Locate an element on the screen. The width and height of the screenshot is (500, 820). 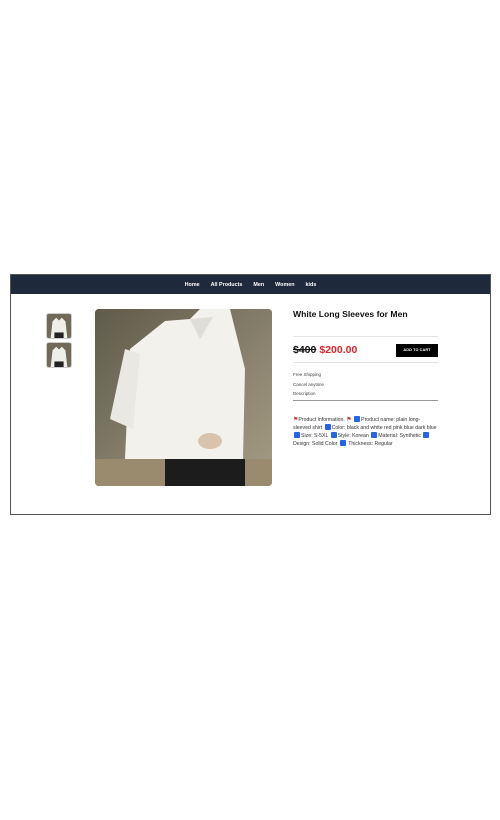
cancel-anytime-label: Cancel anytime is located at coordinates (309, 384).